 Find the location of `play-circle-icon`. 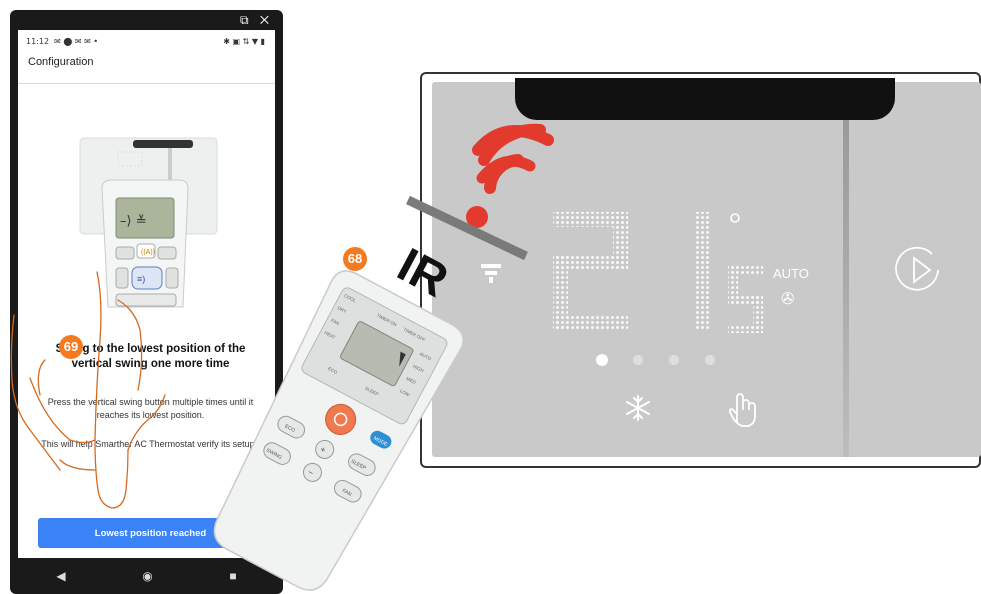

play-circle-icon is located at coordinates (917, 268).